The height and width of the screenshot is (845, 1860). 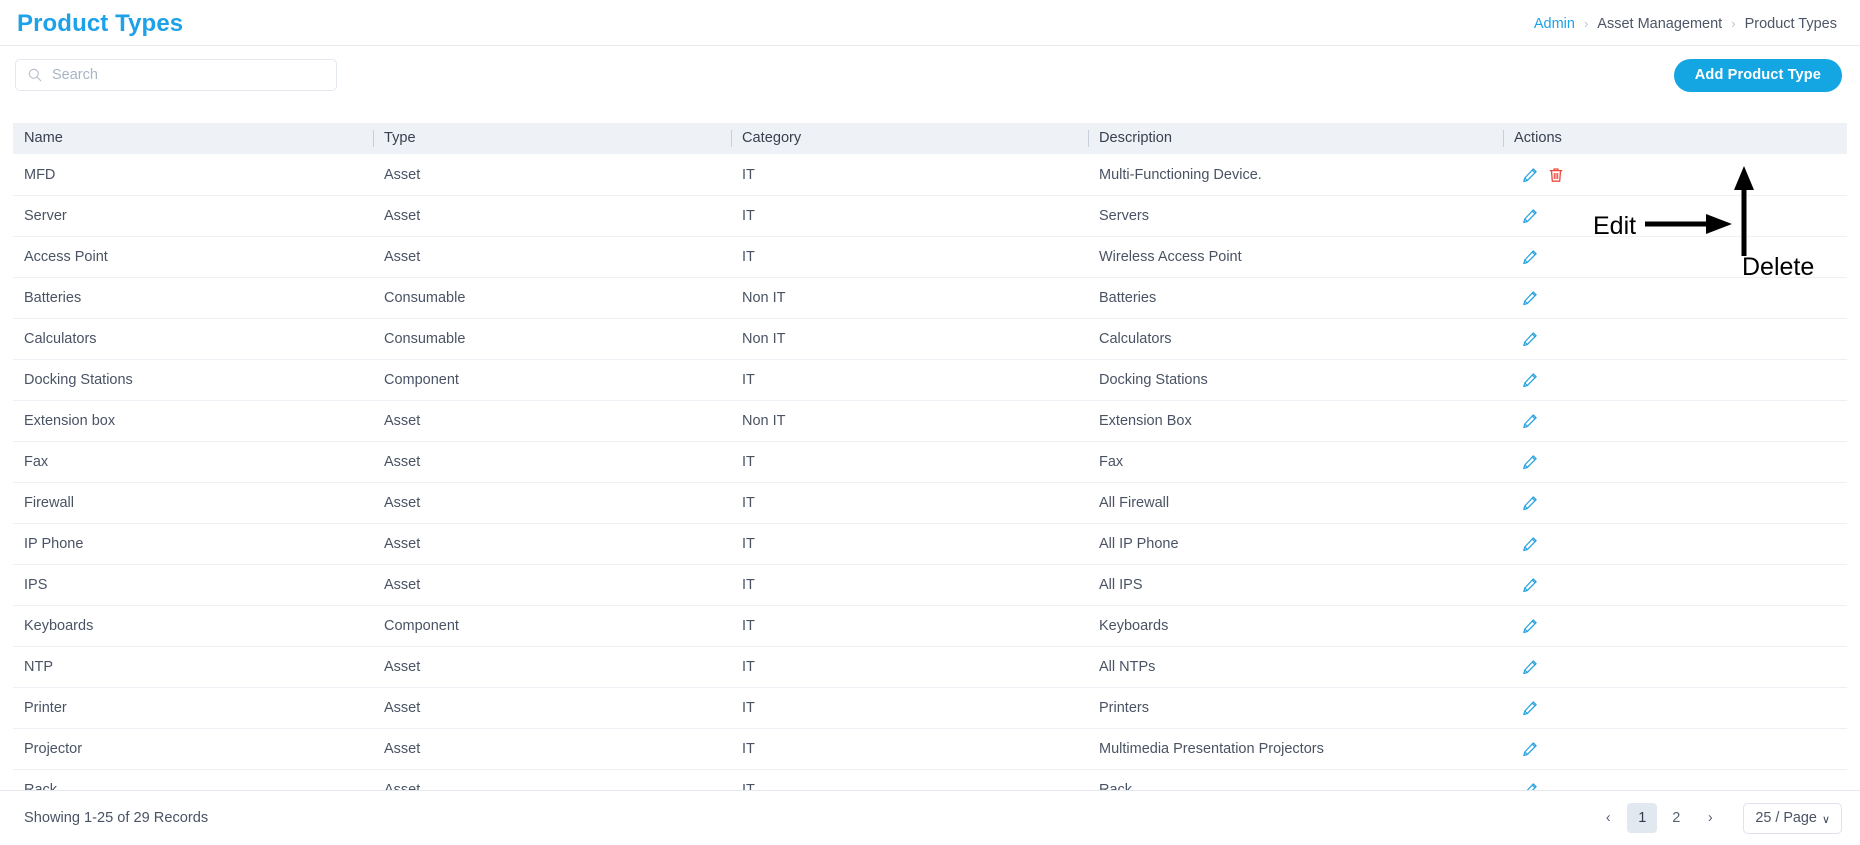 I want to click on column-header-actions: Actions, so click(x=1675, y=138).